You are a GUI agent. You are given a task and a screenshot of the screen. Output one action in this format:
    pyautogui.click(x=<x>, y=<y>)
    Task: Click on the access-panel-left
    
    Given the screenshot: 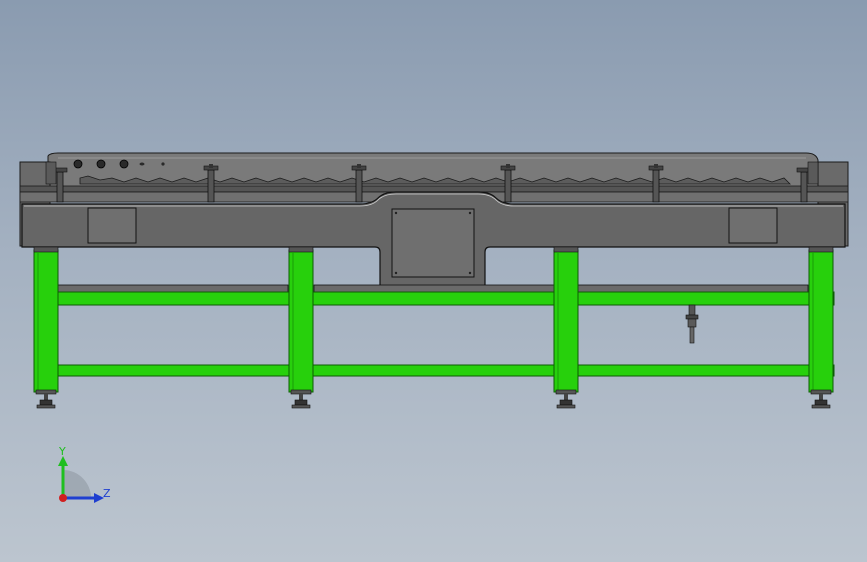 What is the action you would take?
    pyautogui.click(x=112, y=225)
    